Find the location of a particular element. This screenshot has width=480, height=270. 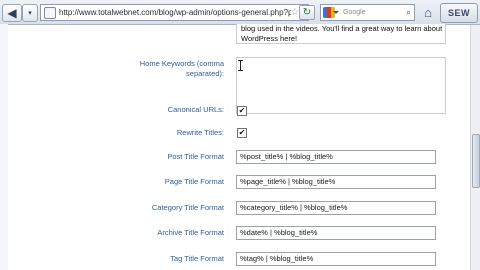

page-title-format-label: Page Title Format is located at coordinates (194, 181).